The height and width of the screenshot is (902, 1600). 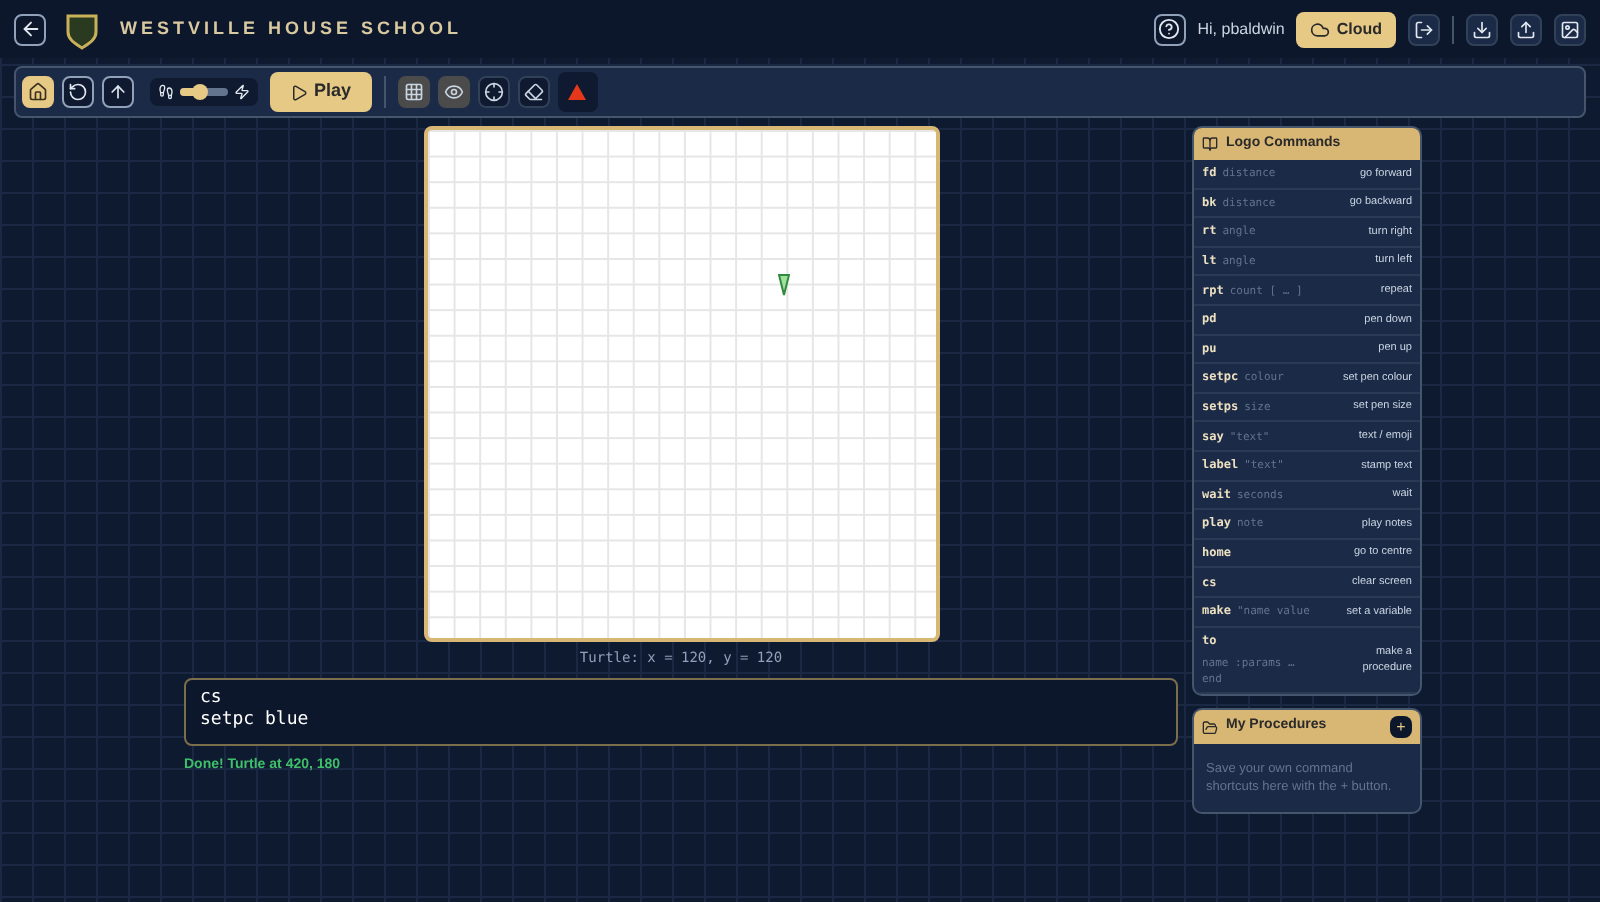 I want to click on school-name: WESTVILLE HOUSE SCHOOL, so click(x=291, y=28).